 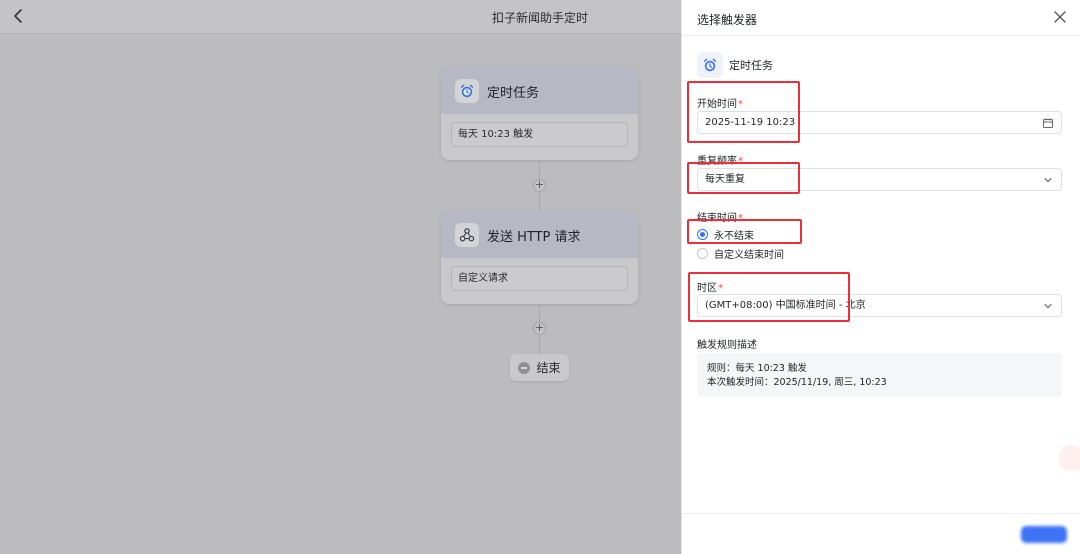 I want to click on timezone-select: (GMT+08:00) 中国标准时间 - 北京, so click(x=879, y=305).